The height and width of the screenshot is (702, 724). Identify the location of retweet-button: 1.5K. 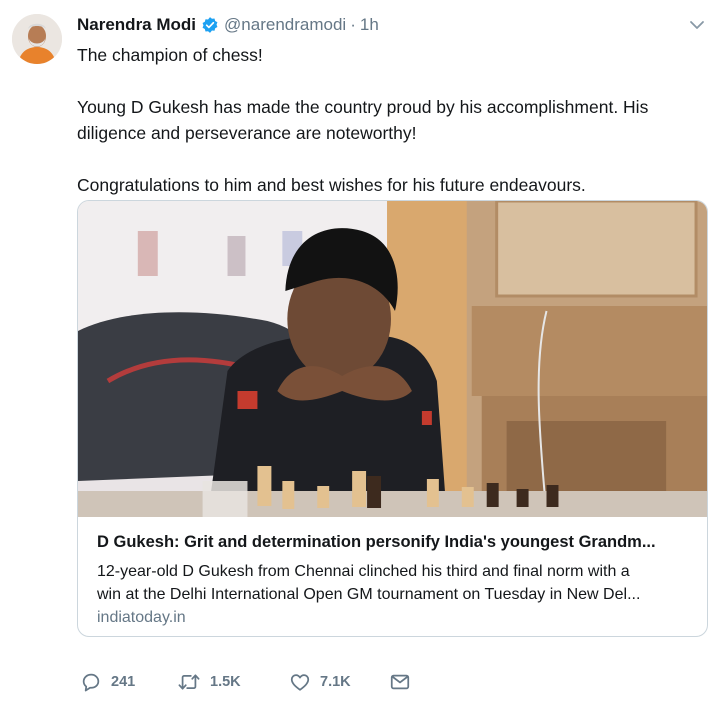
(233, 682).